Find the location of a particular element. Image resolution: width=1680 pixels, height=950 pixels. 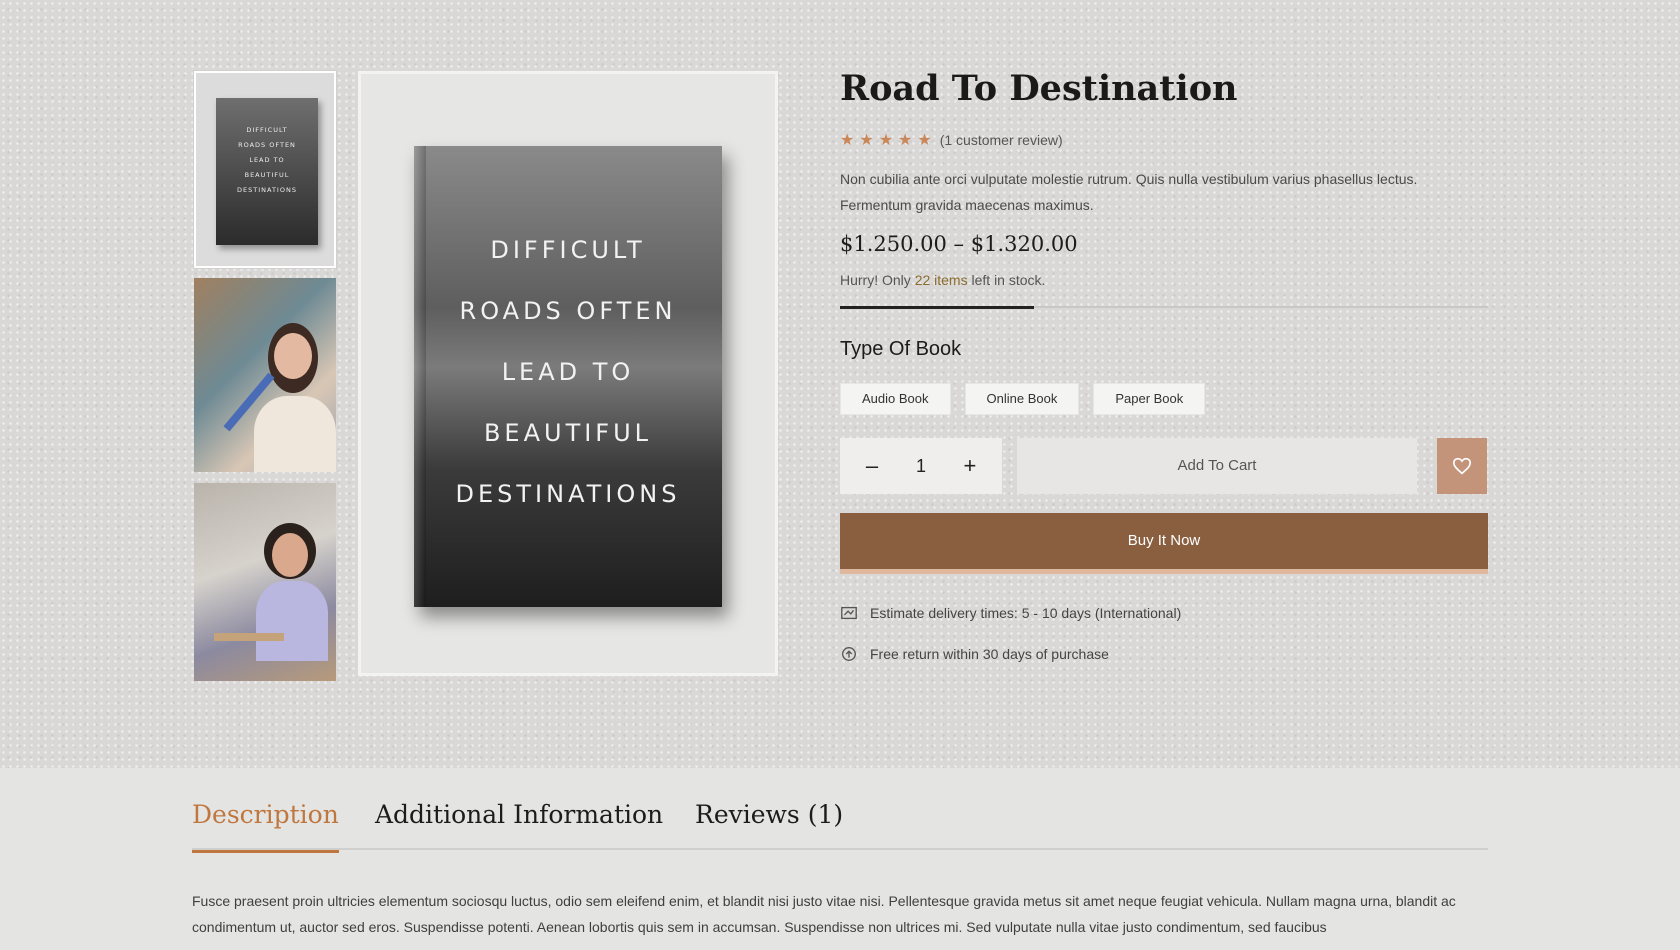

quantity-input: 1 is located at coordinates (921, 466).